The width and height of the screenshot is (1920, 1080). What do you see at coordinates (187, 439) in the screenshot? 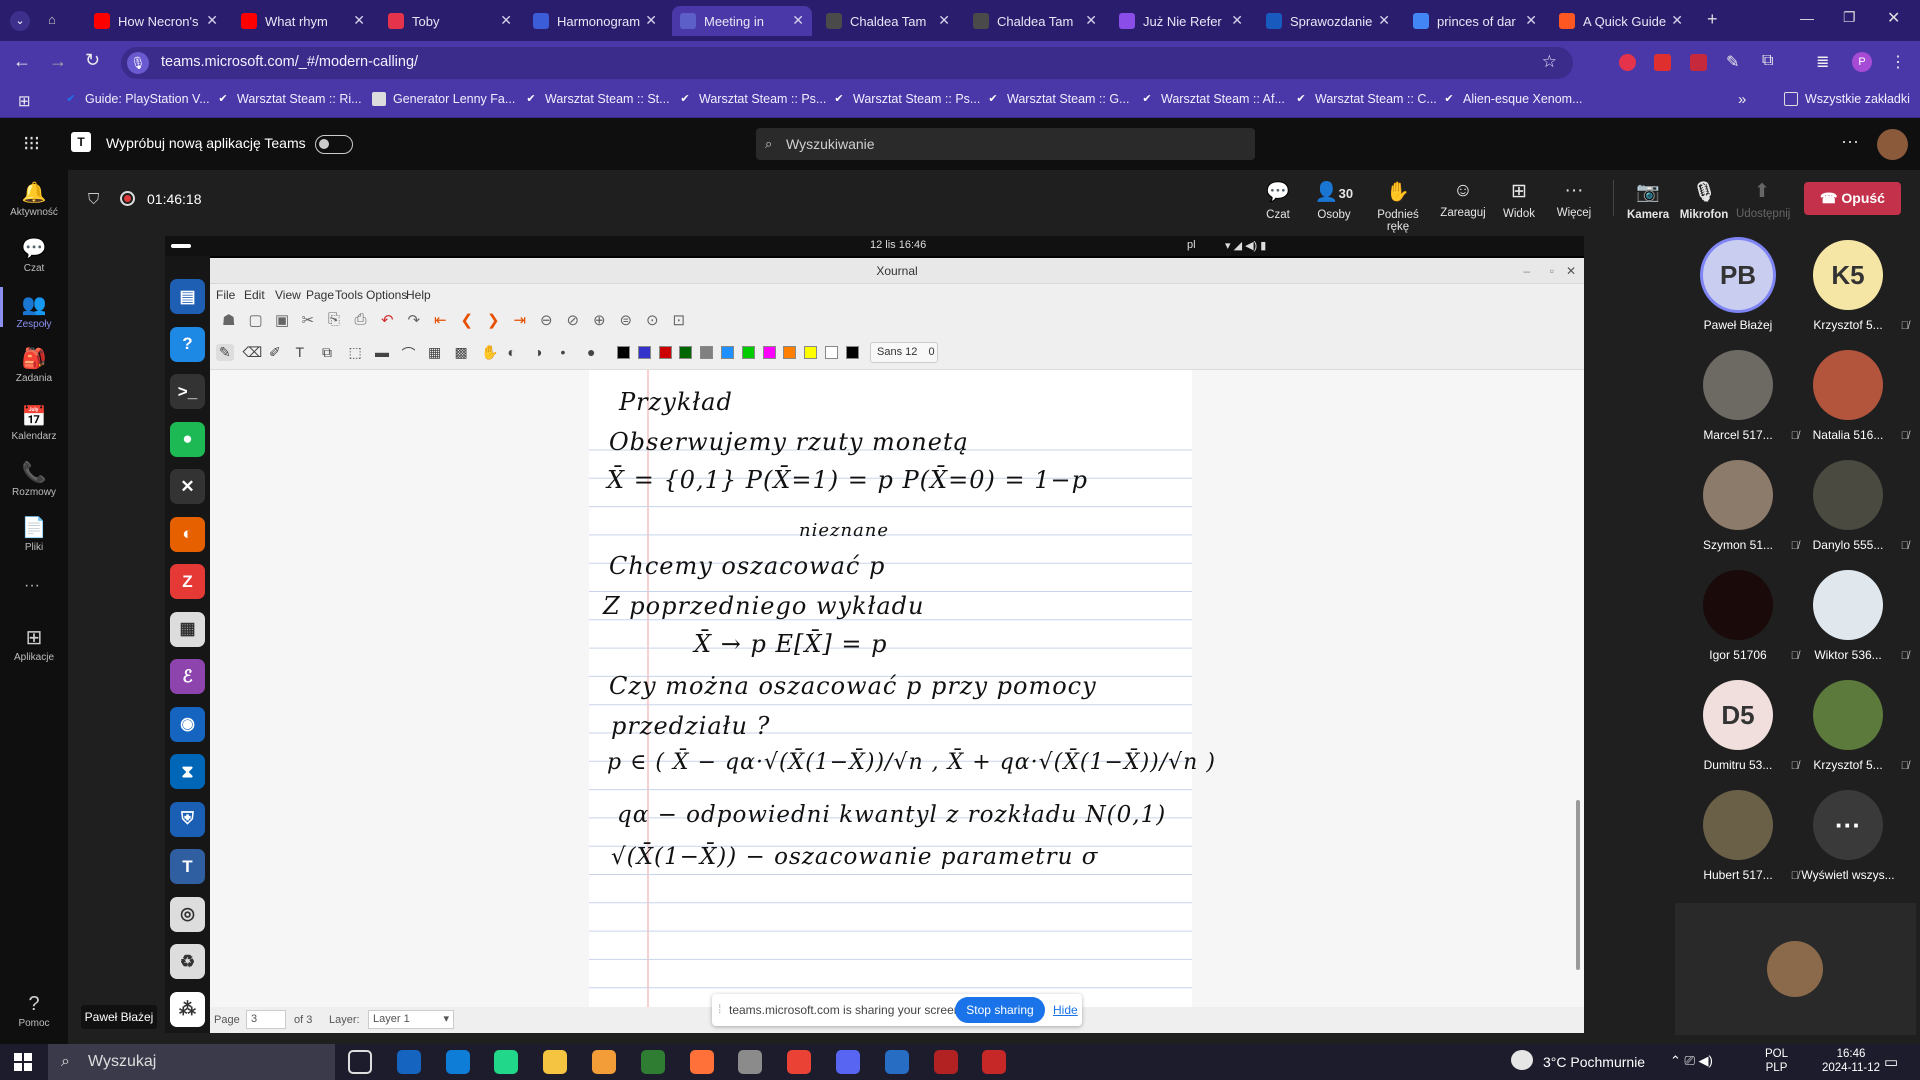
I see `spotify-icon: ●` at bounding box center [187, 439].